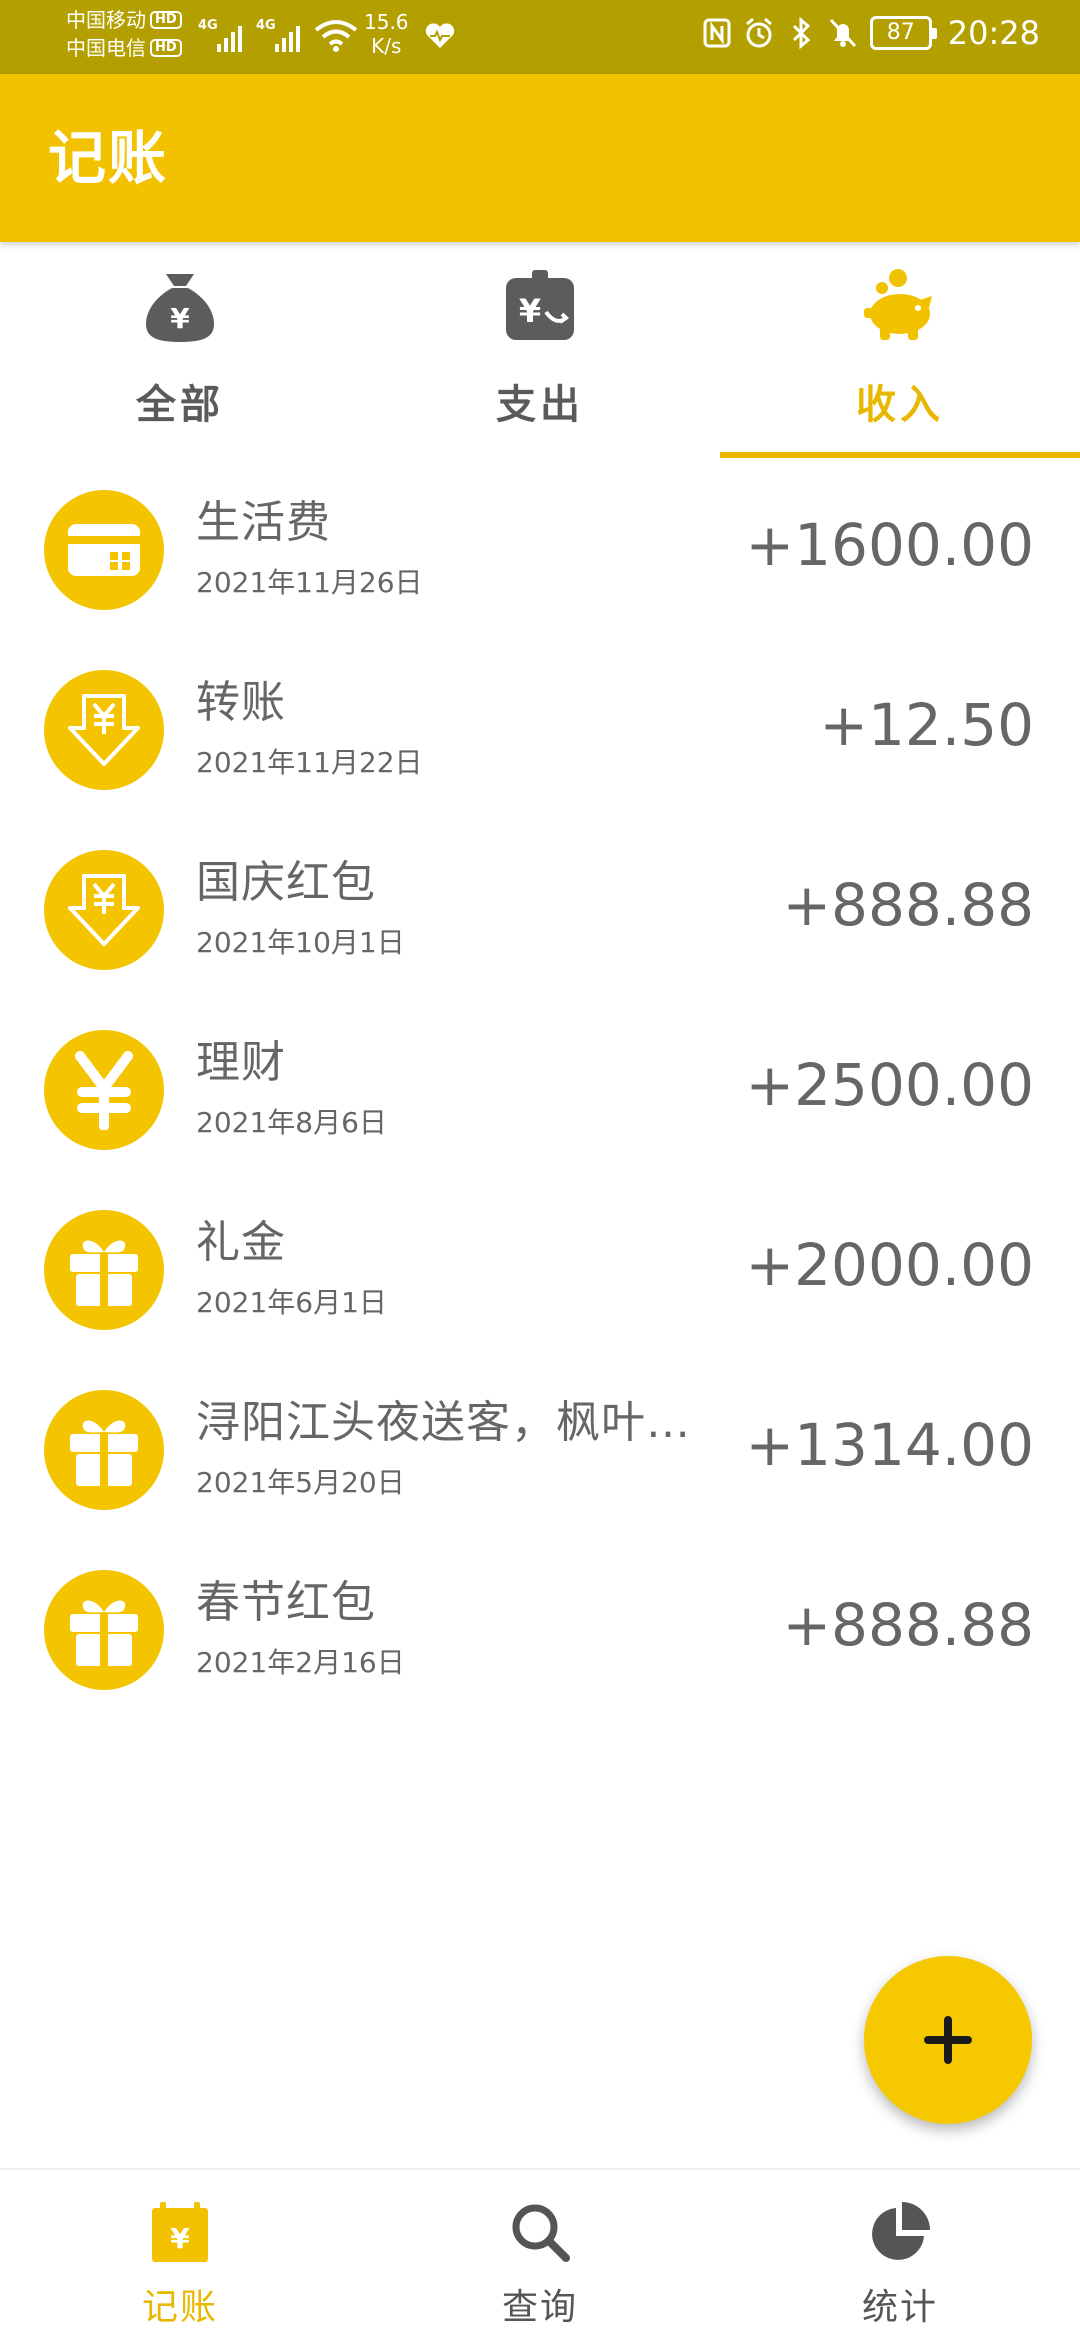  What do you see at coordinates (801, 33) in the screenshot?
I see `bluetooth-icon` at bounding box center [801, 33].